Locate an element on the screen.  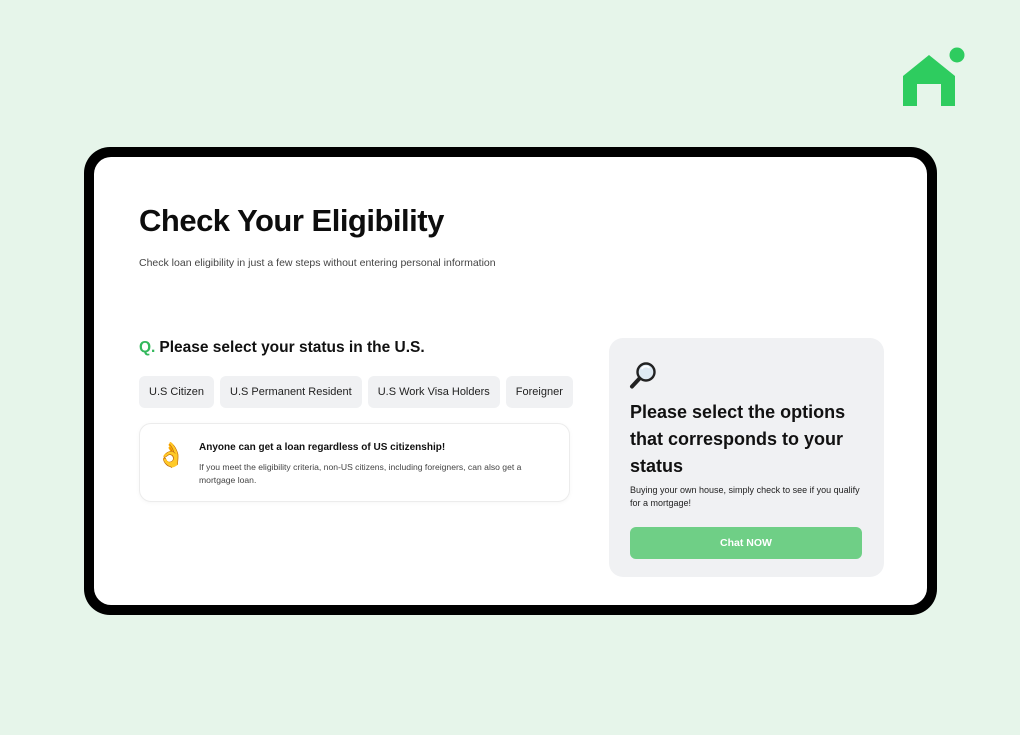
question-prefix: Q. is located at coordinates (147, 347).